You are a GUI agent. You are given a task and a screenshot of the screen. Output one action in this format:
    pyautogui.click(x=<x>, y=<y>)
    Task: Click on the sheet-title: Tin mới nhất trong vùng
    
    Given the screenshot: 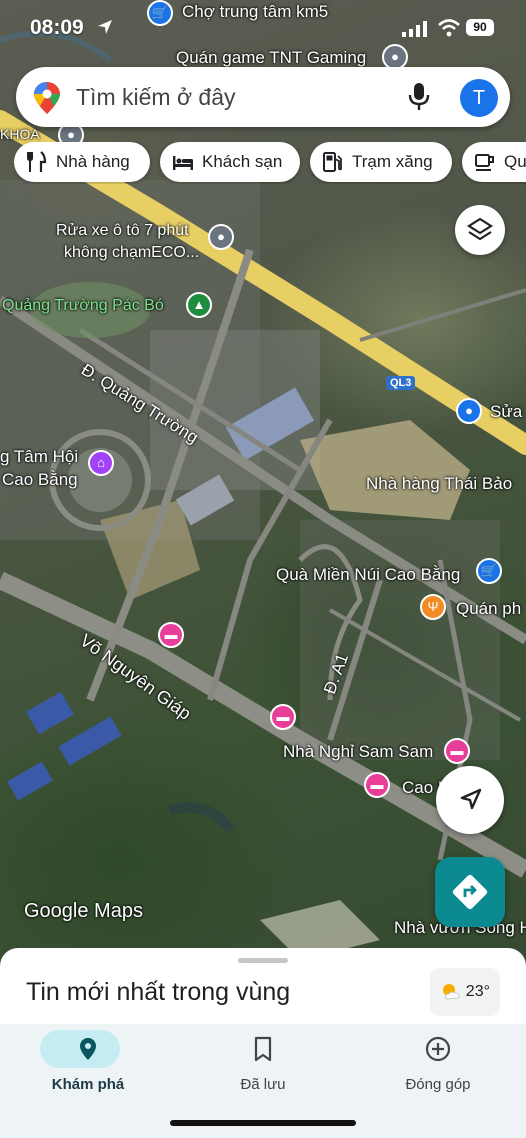 What is the action you would take?
    pyautogui.click(x=158, y=992)
    